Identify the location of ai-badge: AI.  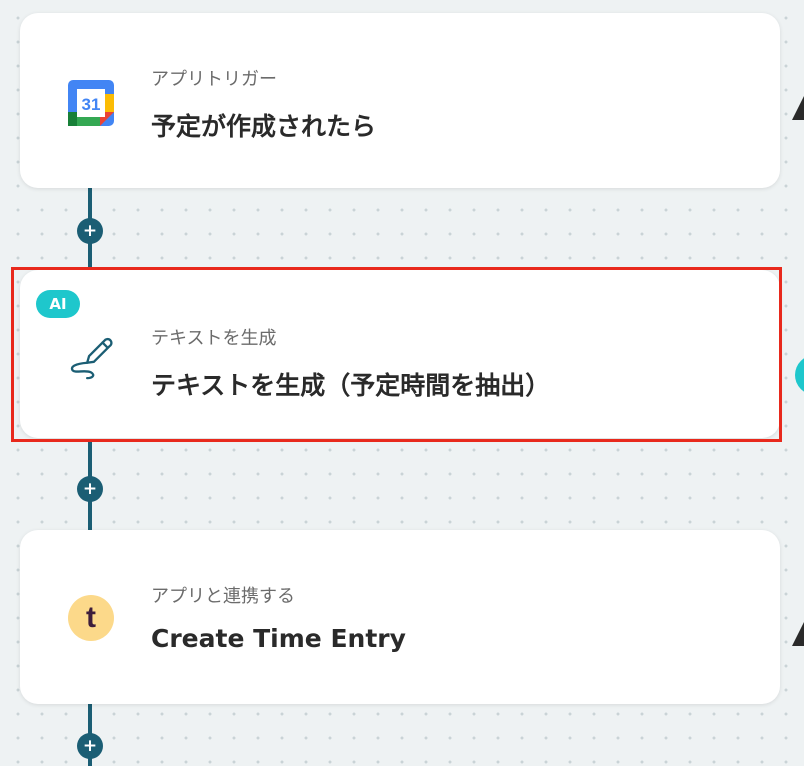
(58, 304).